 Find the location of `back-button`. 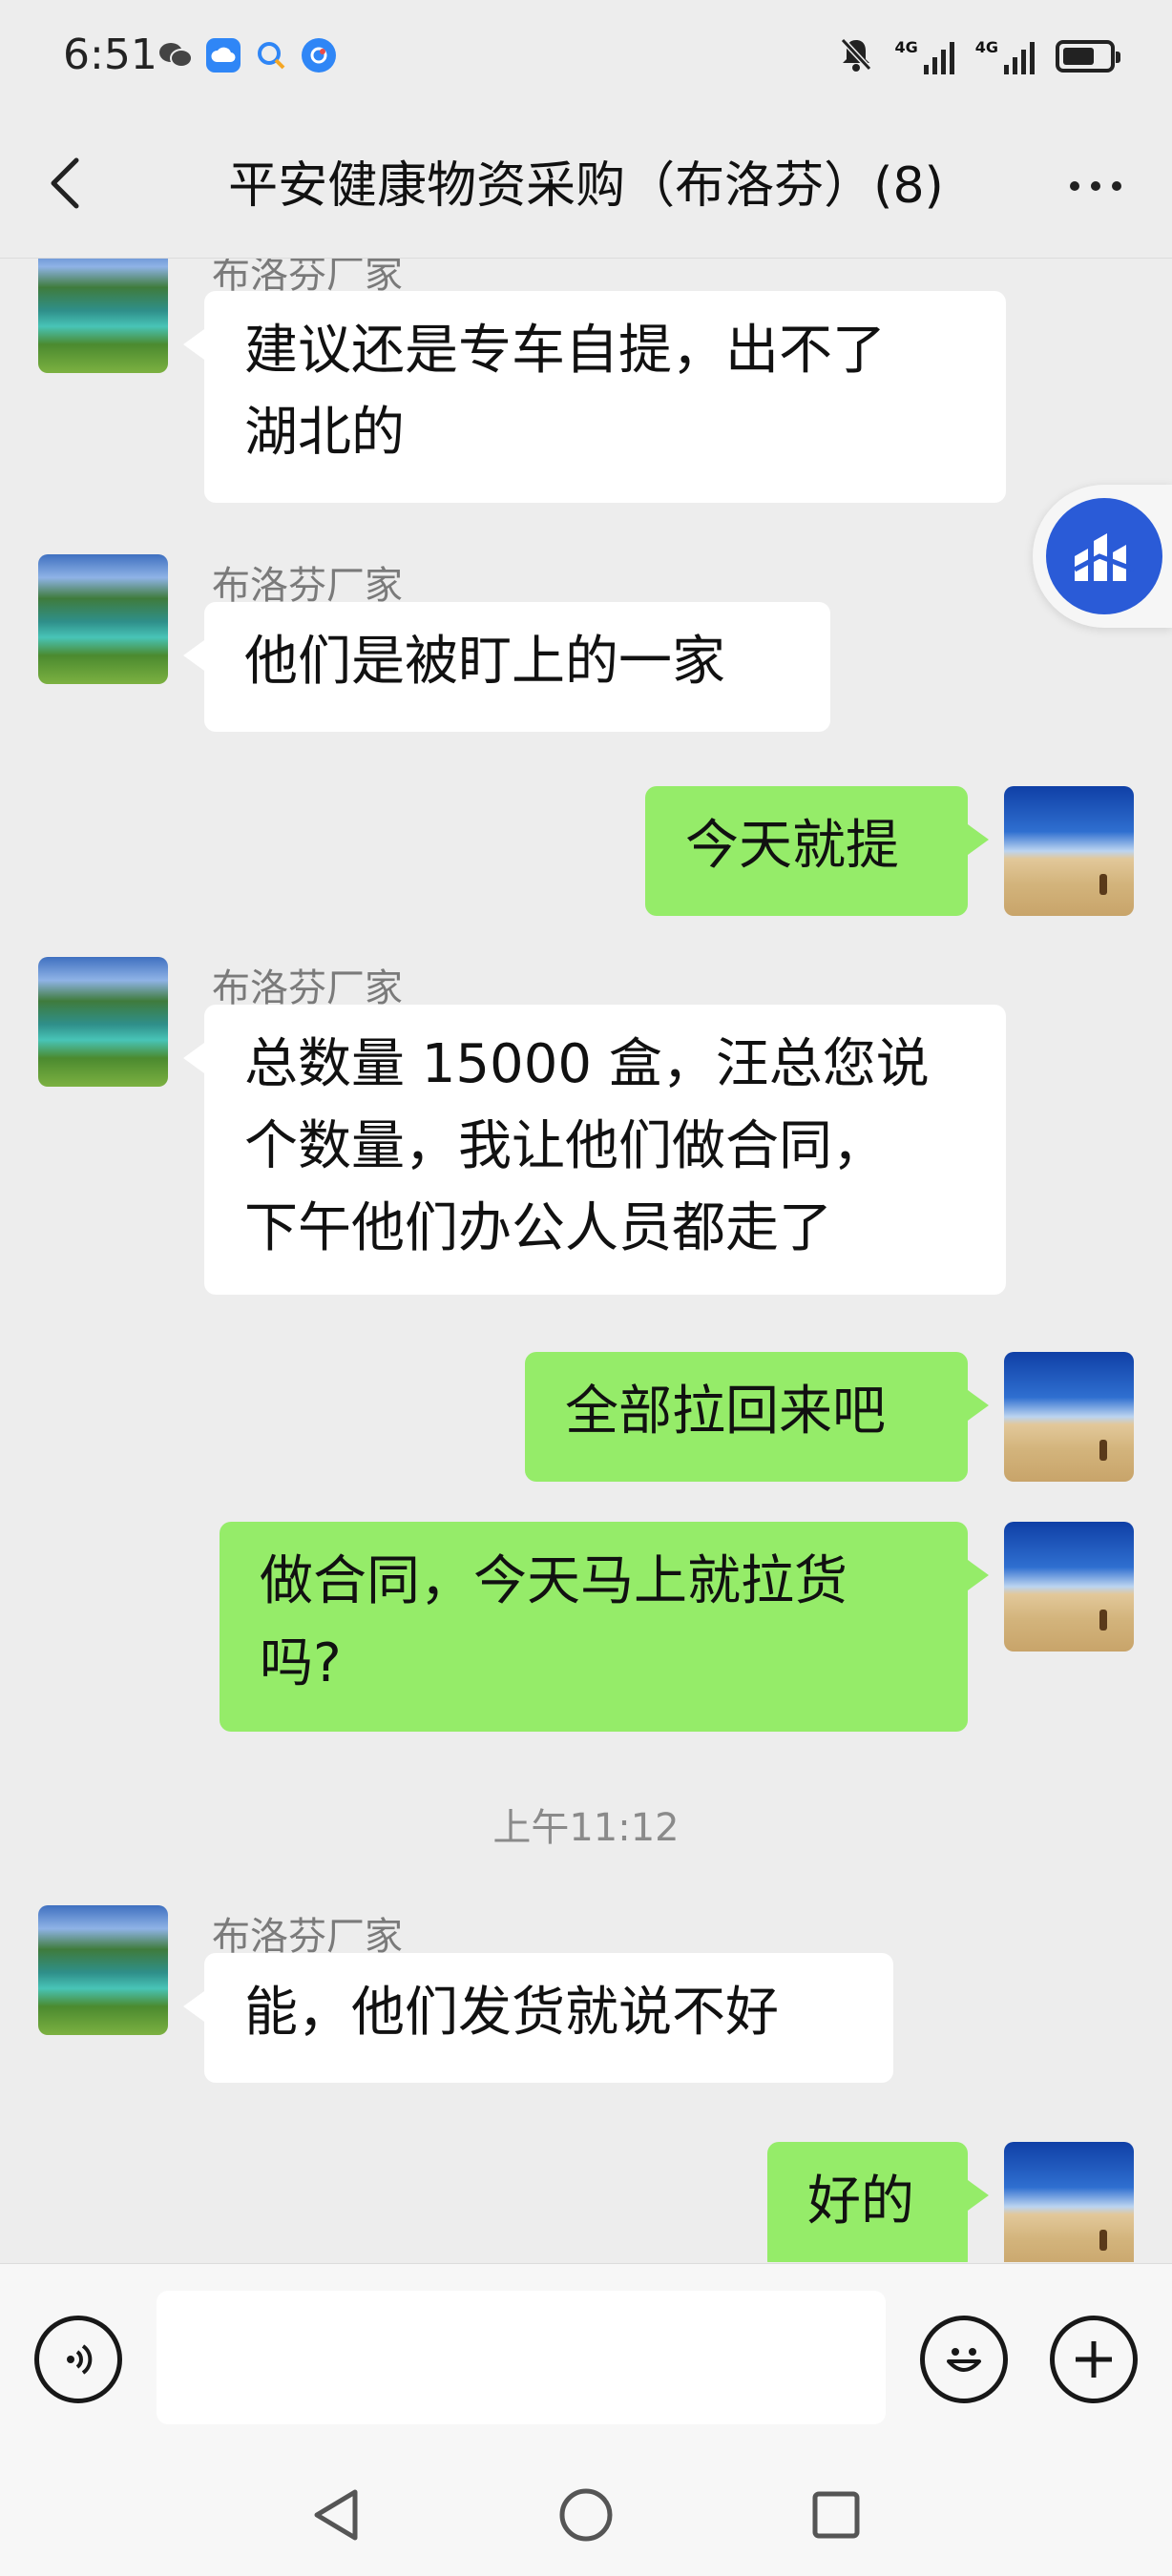

back-button is located at coordinates (65, 183).